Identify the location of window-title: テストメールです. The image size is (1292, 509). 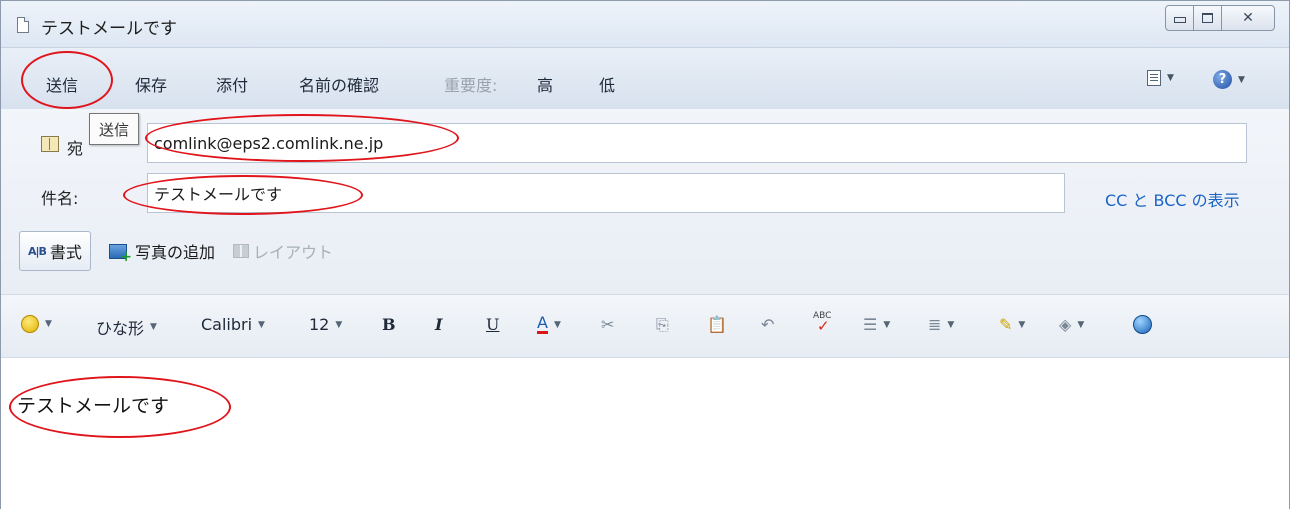
(109, 29).